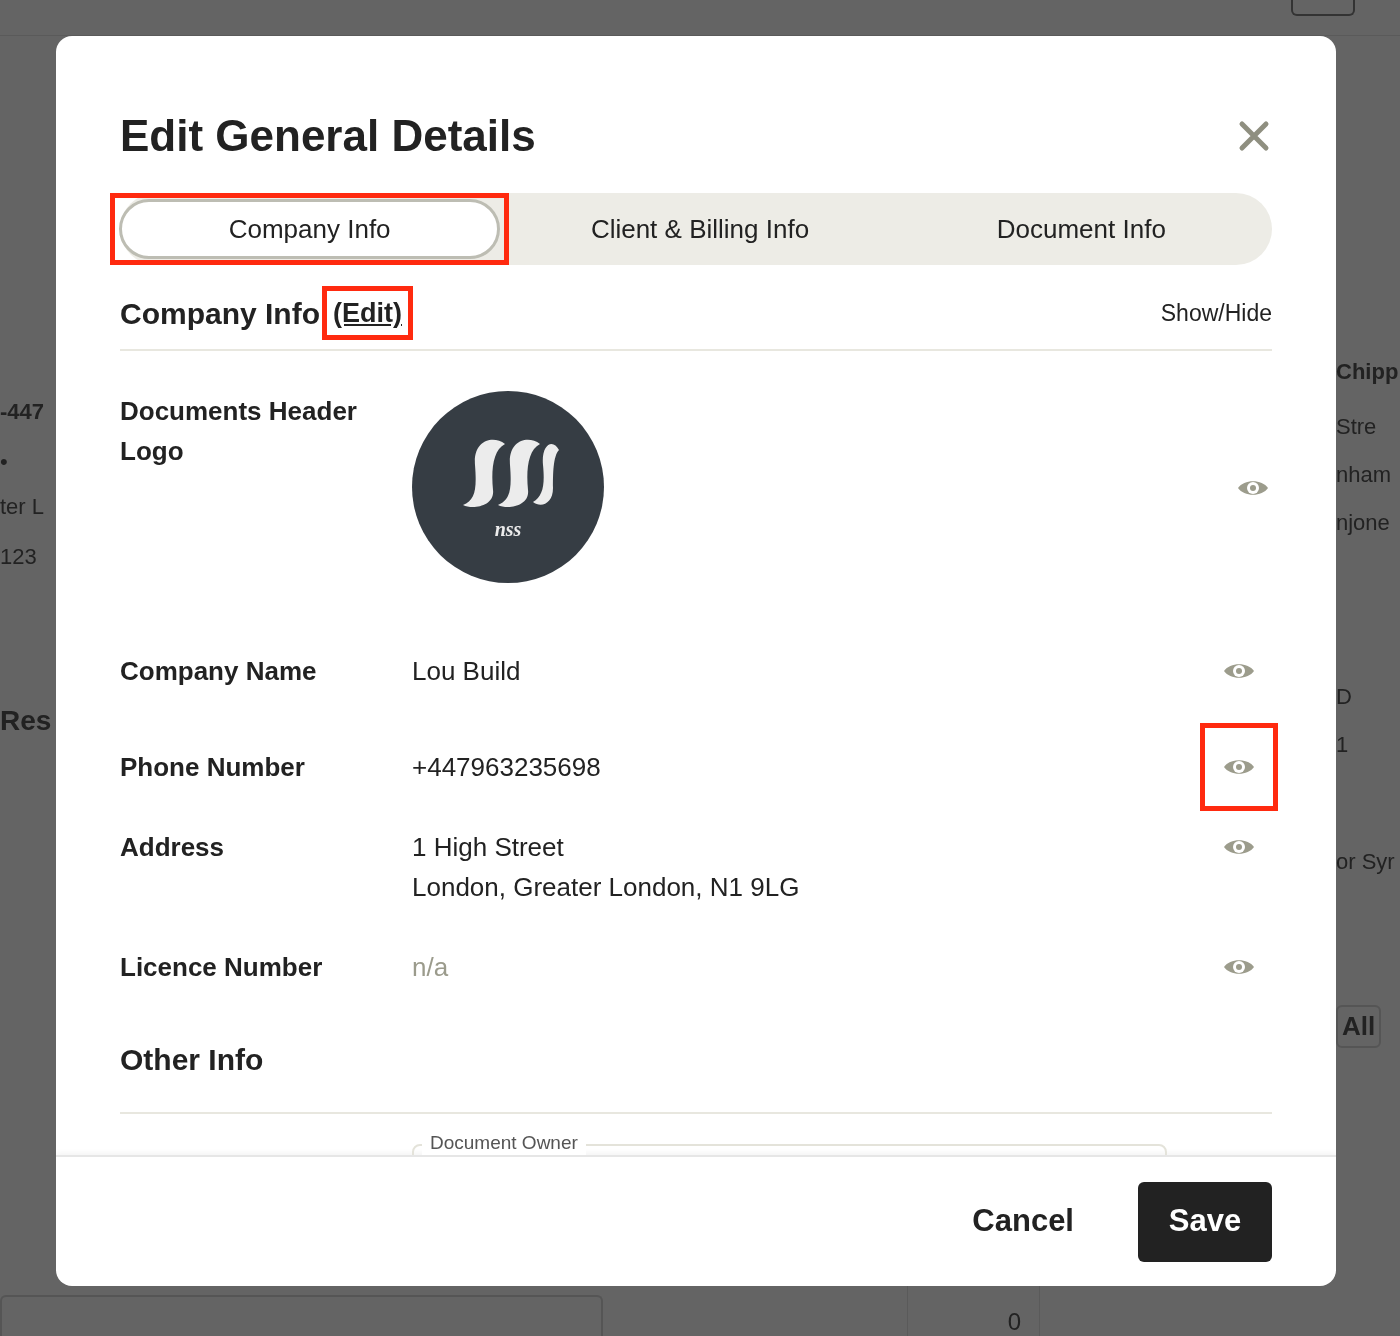  I want to click on background-text: -447, so click(22, 412).